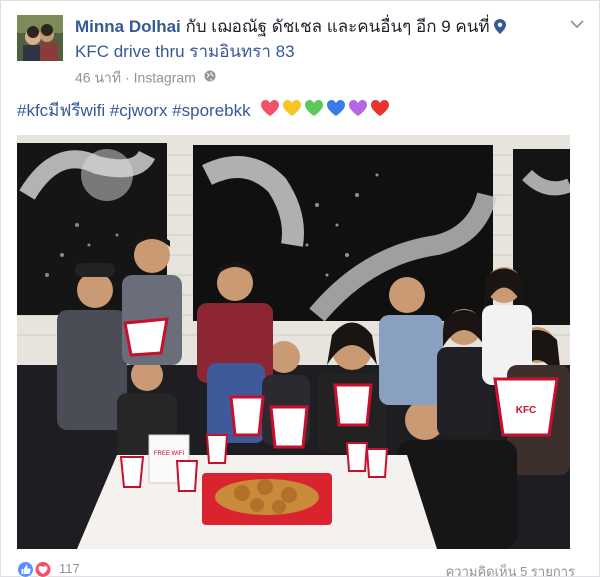  Describe the element at coordinates (210, 77) in the screenshot. I see `globe-icon` at that location.